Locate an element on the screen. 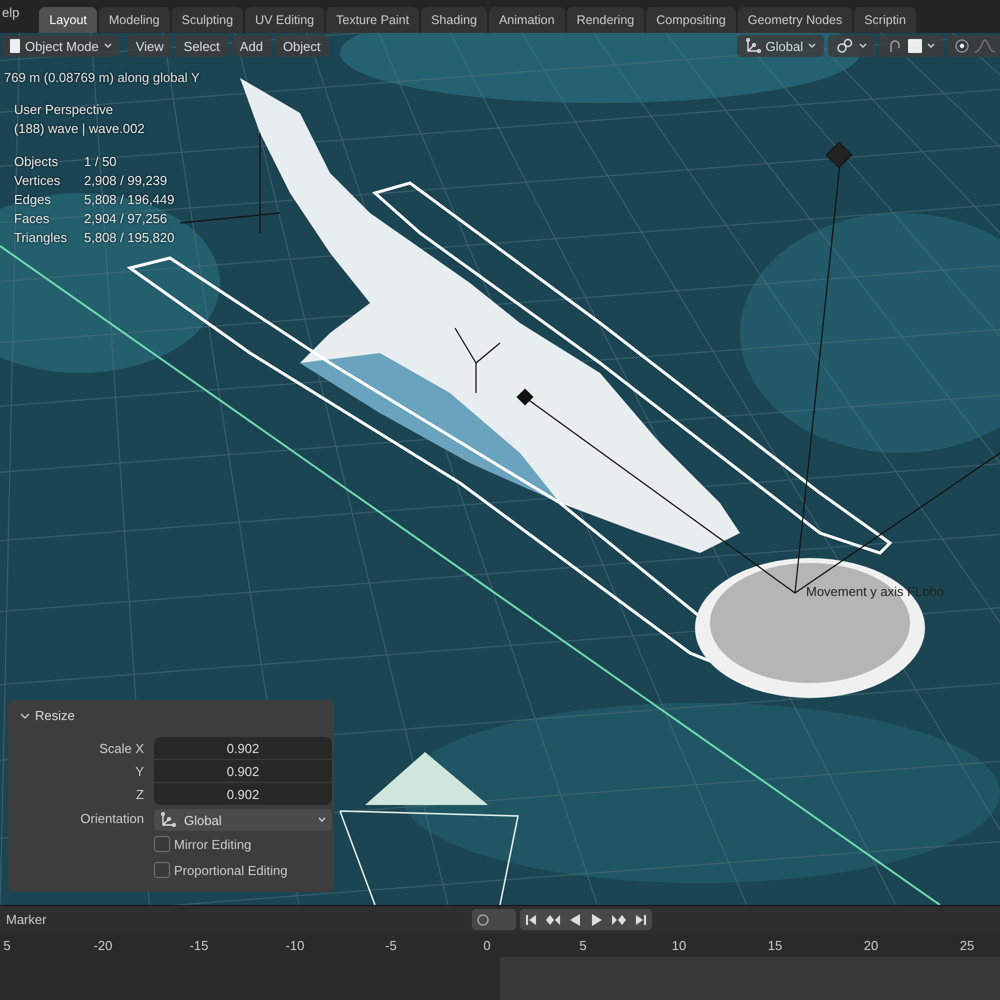 This screenshot has width=1000, height=1000. stat-value: 2,904 / 97,256 is located at coordinates (126, 218).